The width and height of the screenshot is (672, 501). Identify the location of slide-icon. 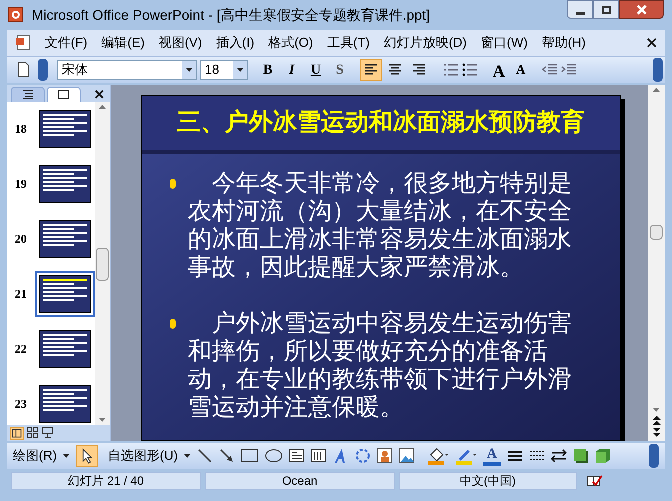
(64, 95).